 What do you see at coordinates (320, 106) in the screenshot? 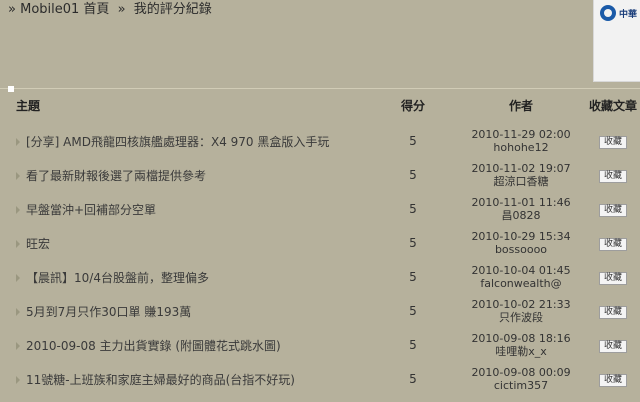
I see `table-header-row: 主題 得分 作者 收藏文章` at bounding box center [320, 106].